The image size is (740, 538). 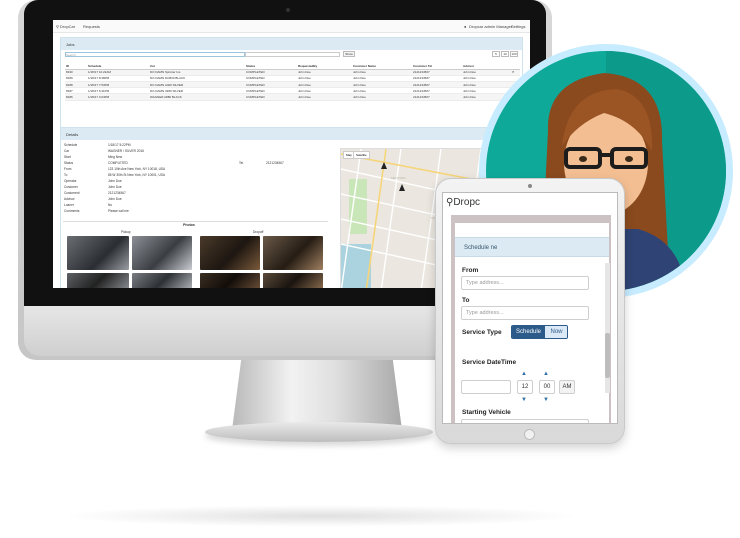 What do you see at coordinates (514, 54) in the screenshot?
I see `page-size-100: 100` at bounding box center [514, 54].